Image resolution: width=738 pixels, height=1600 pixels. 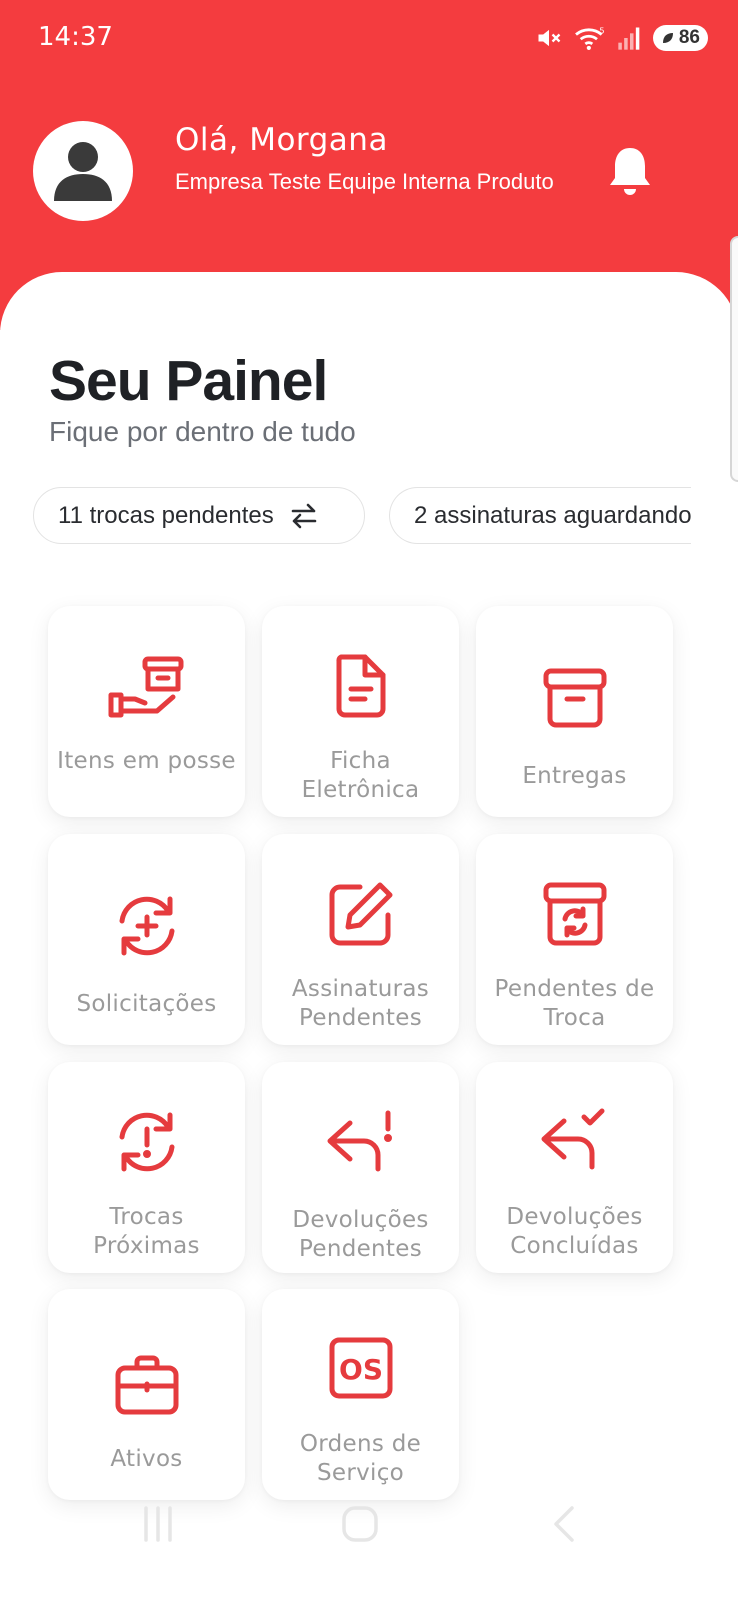 I want to click on tile-label: Solicitações, so click(x=146, y=1004).